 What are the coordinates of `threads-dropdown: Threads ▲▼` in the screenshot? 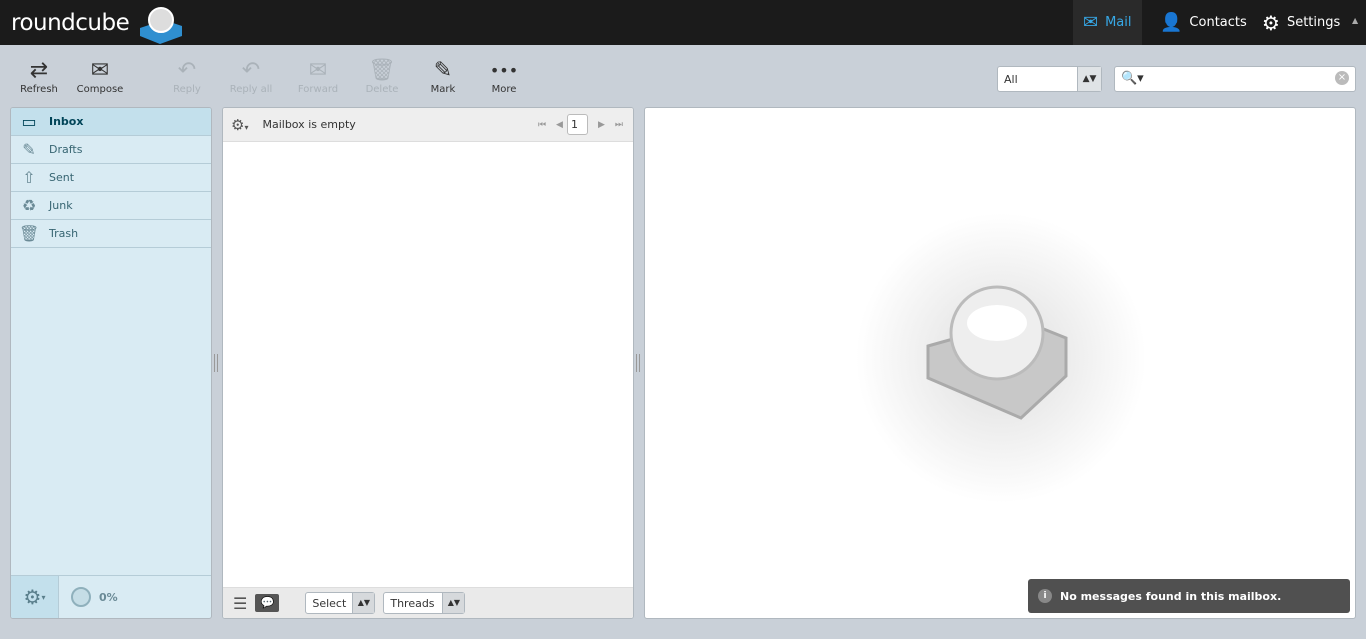 It's located at (424, 603).